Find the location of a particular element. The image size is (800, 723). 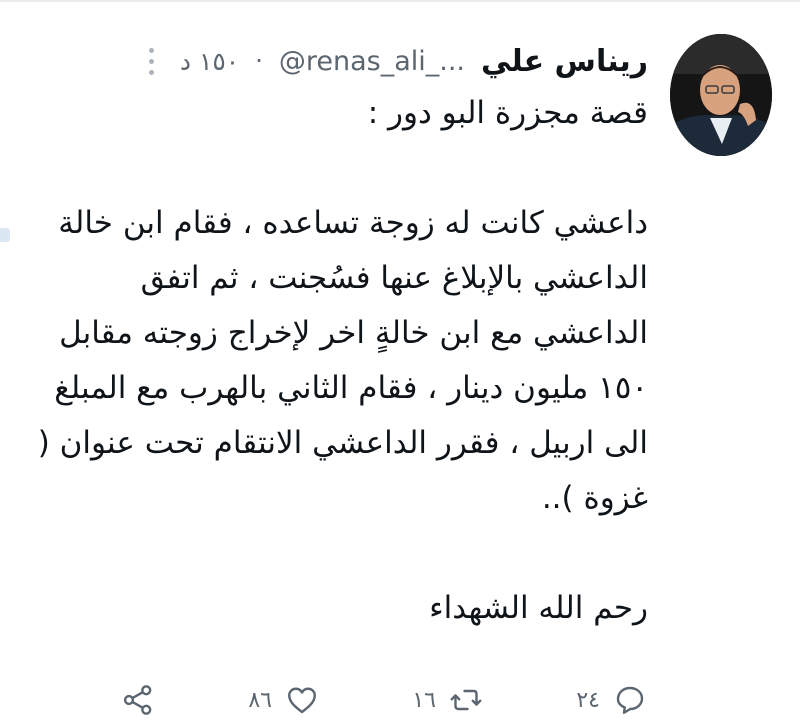

reply-button: ٢٤ is located at coordinates (612, 700).